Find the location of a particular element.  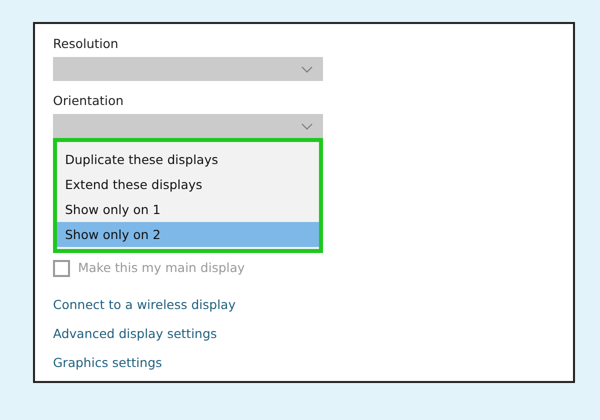

field-label: Resolution is located at coordinates (86, 44).